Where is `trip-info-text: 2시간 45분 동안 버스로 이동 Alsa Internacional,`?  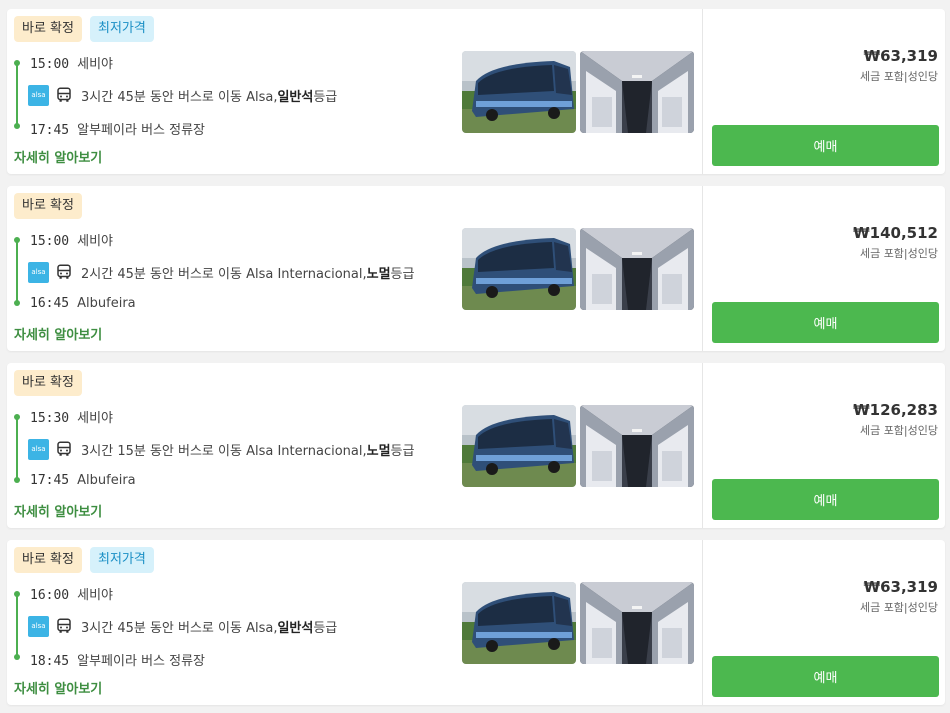
trip-info-text: 2시간 45분 동안 버스로 이동 Alsa Internacional, is located at coordinates (224, 274).